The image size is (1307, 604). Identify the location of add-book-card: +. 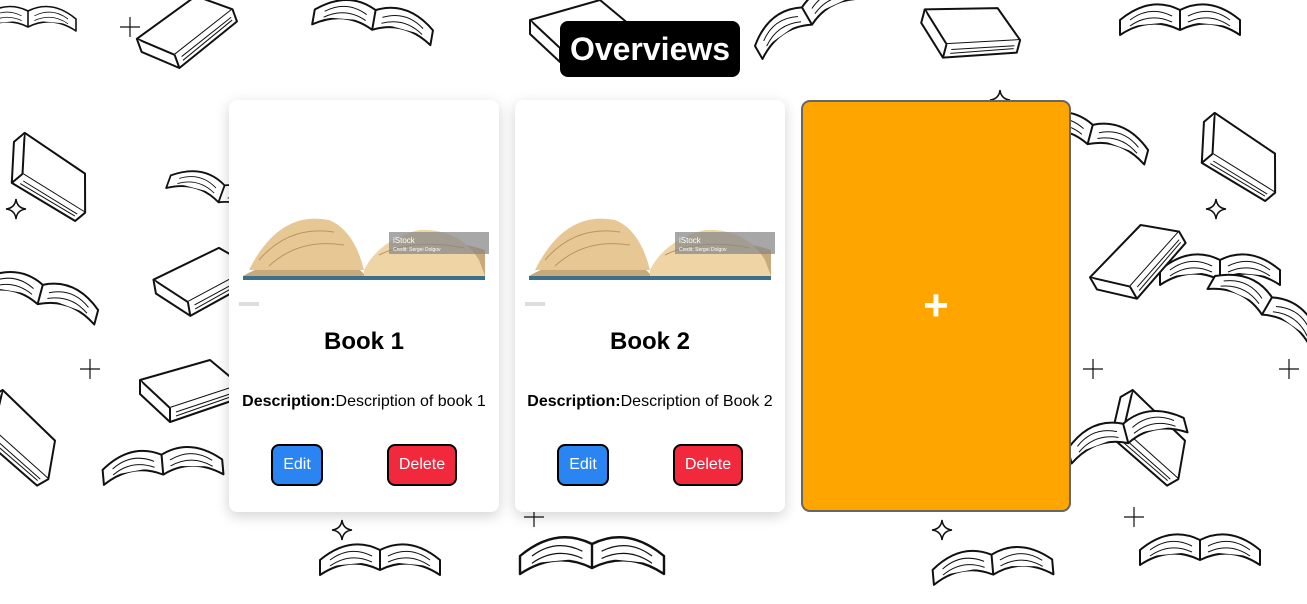
(936, 306).